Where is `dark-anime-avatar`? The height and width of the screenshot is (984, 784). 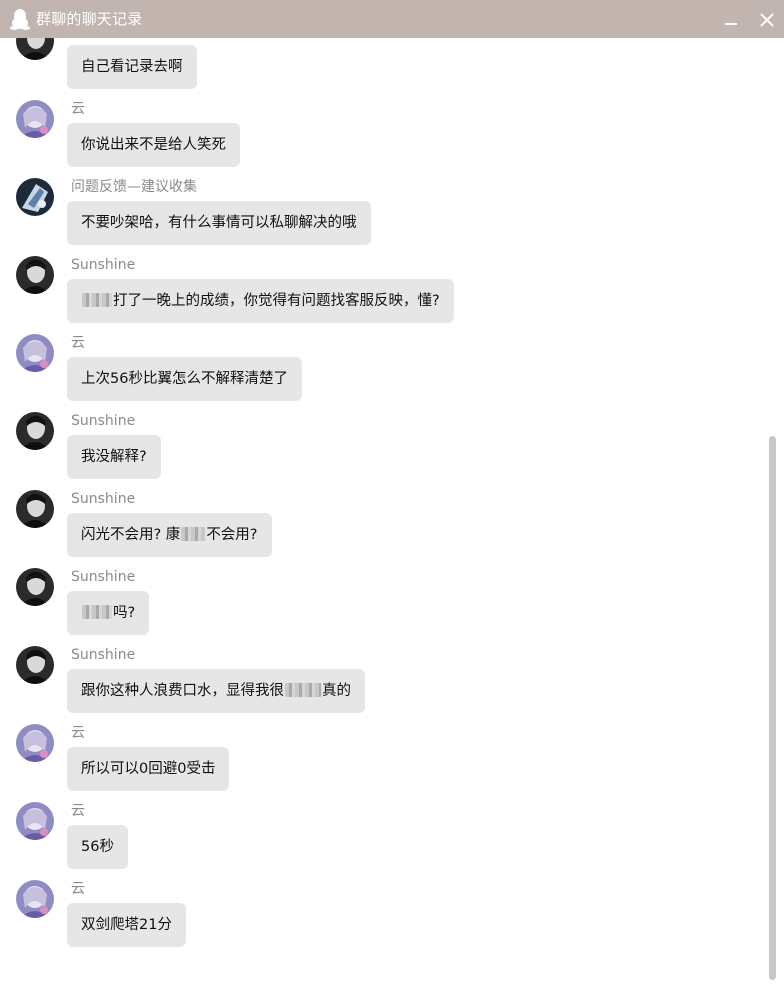 dark-anime-avatar is located at coordinates (35, 197).